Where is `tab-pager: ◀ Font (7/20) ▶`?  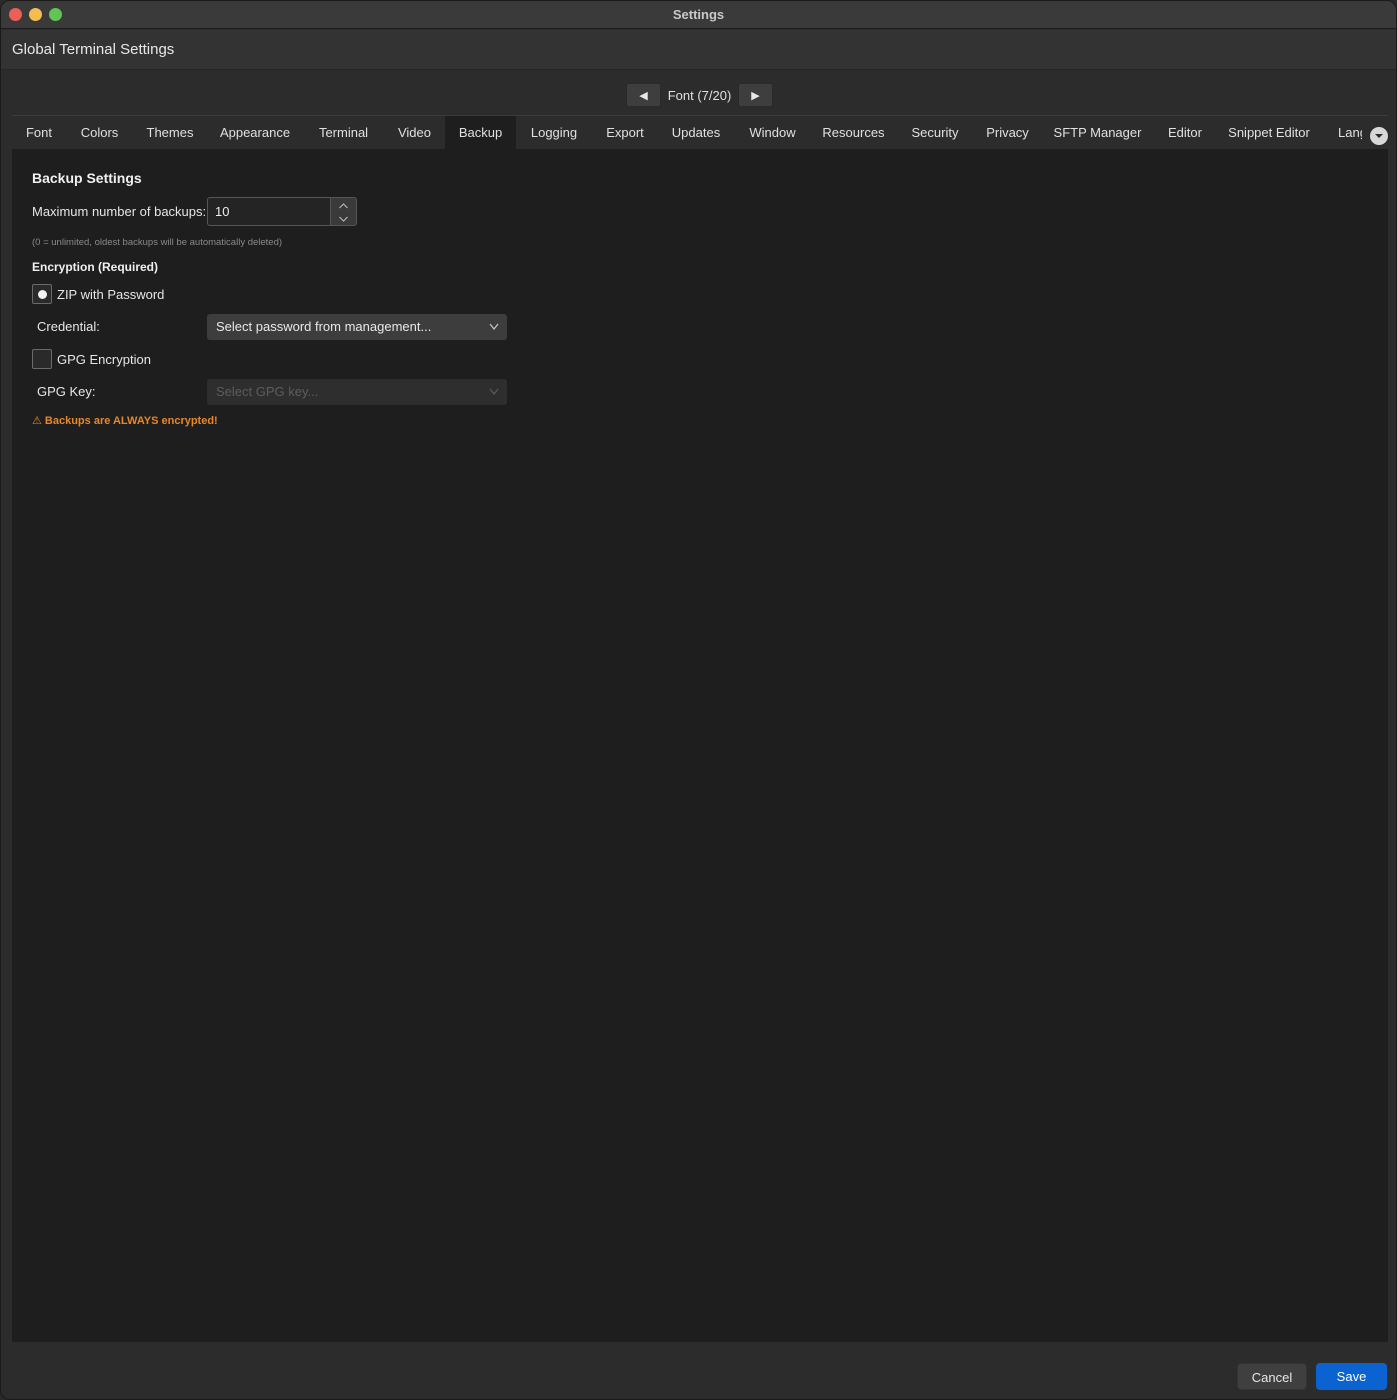
tab-pager: ◀ Font (7/20) ▶ is located at coordinates (699, 95).